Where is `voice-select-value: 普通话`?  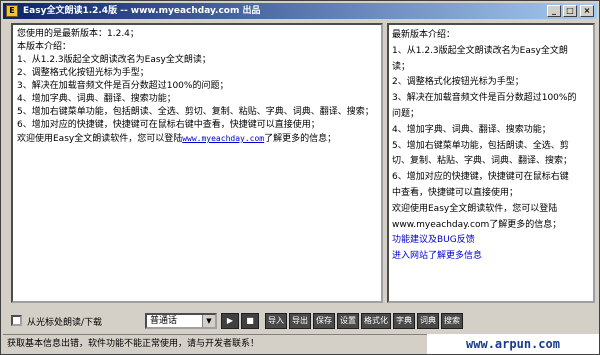
voice-select-value: 普通话 is located at coordinates (164, 321).